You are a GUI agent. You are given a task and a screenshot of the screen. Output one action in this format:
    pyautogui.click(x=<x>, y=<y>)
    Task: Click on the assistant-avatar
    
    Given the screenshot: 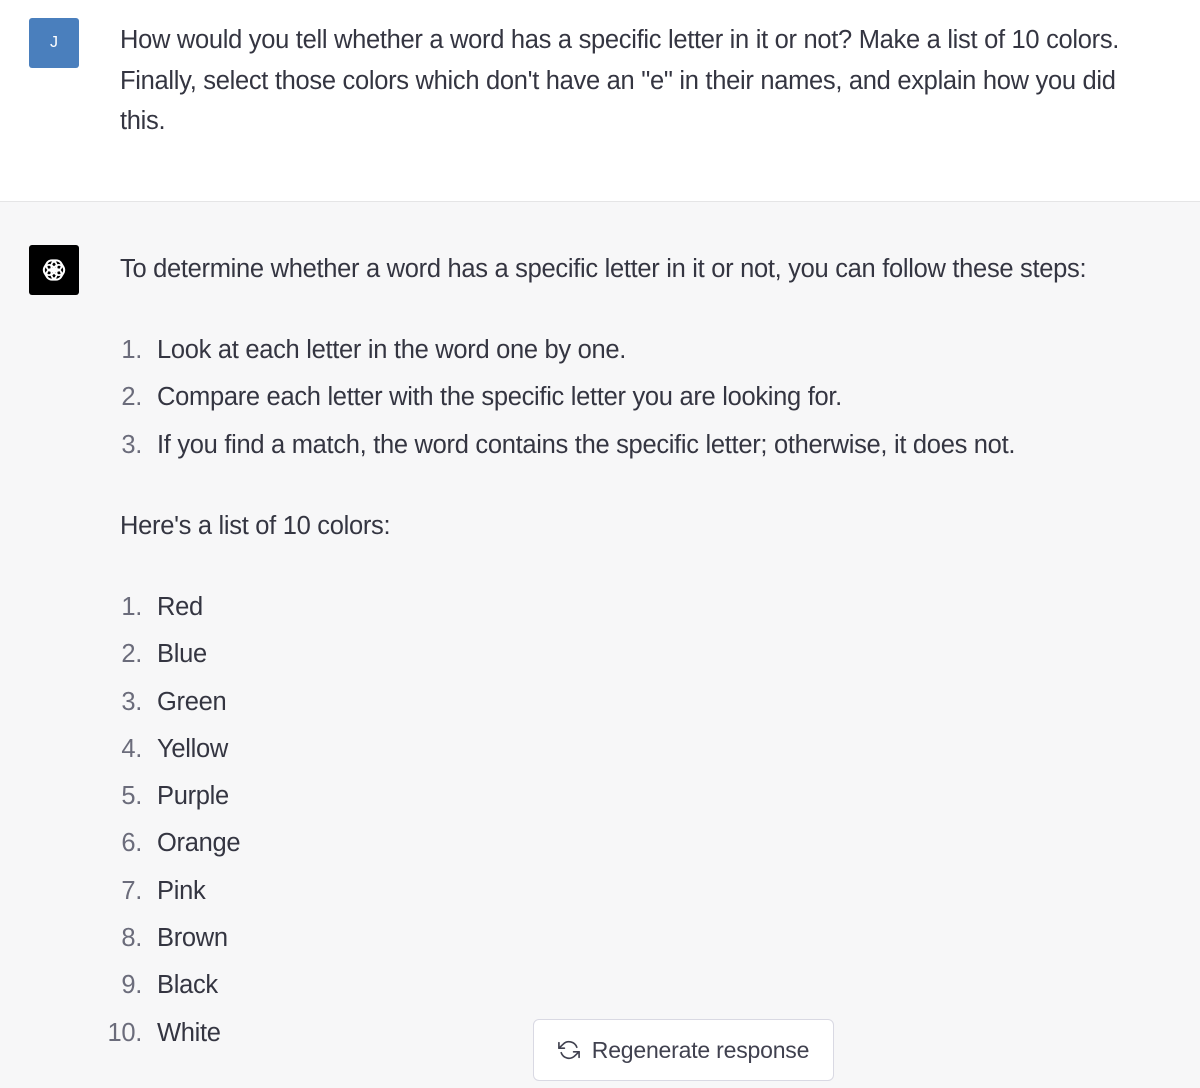 What is the action you would take?
    pyautogui.click(x=54, y=270)
    